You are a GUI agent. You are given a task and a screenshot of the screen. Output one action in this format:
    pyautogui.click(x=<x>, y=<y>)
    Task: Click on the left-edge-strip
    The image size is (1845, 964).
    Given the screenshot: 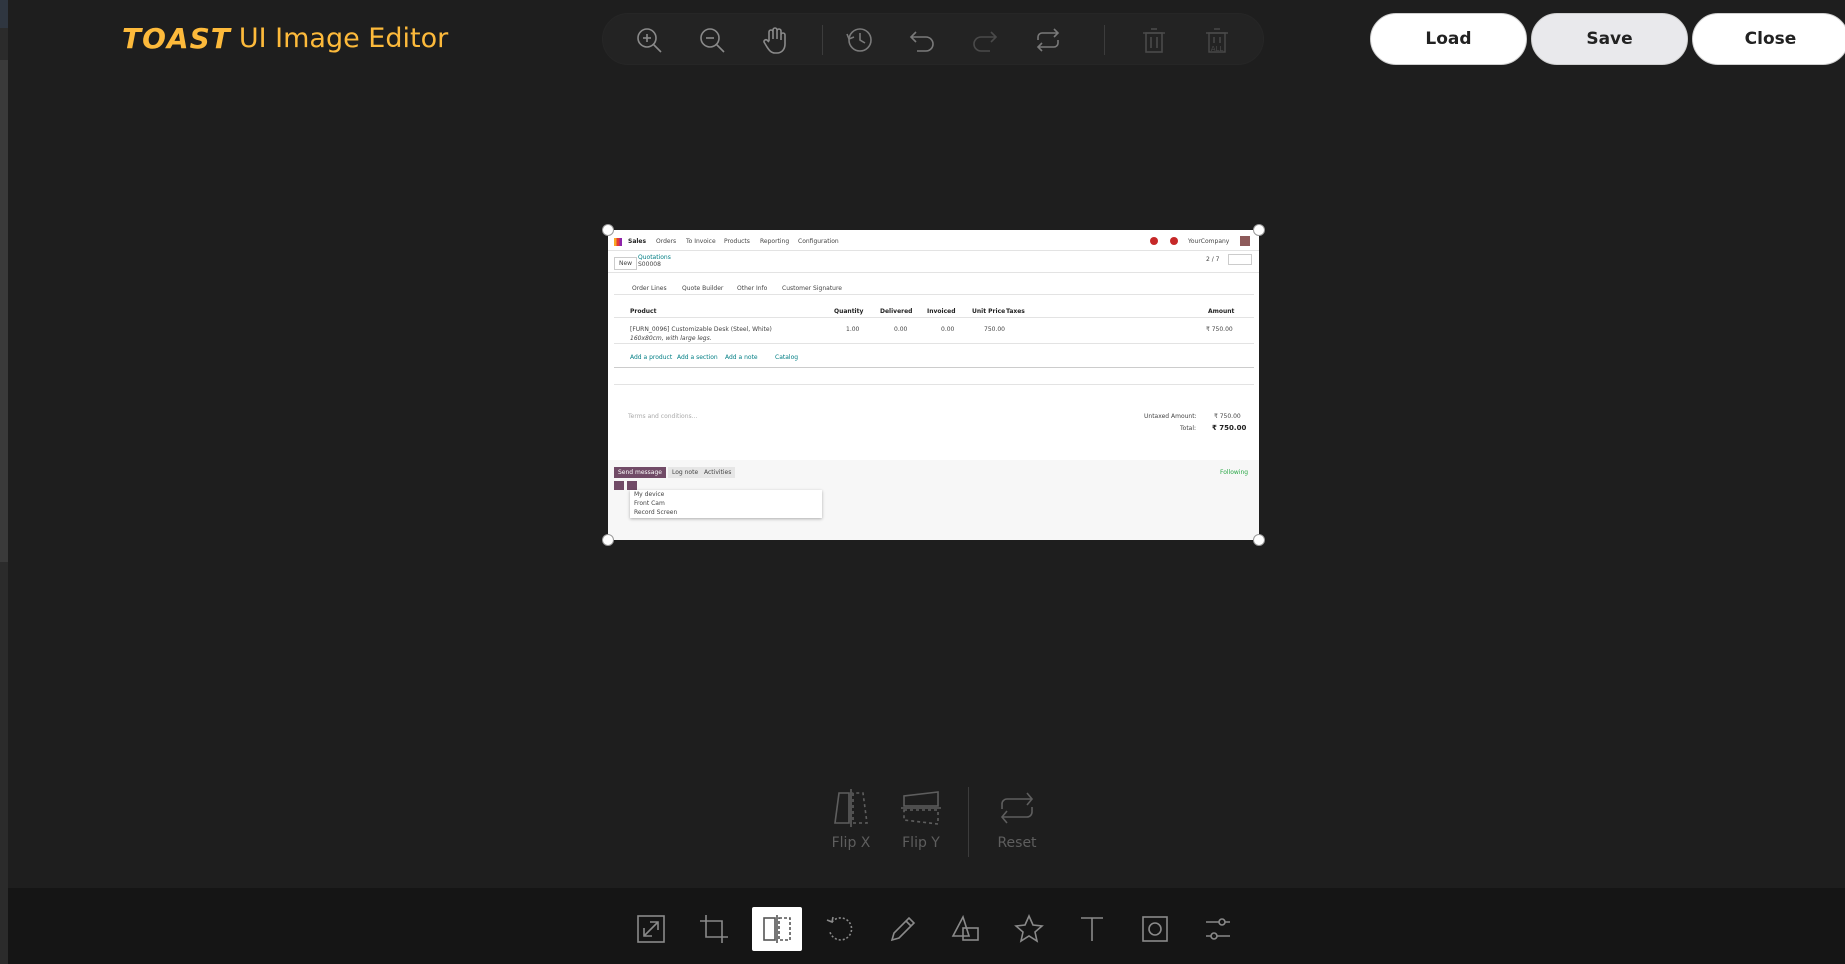 What is the action you would take?
    pyautogui.click(x=4, y=482)
    